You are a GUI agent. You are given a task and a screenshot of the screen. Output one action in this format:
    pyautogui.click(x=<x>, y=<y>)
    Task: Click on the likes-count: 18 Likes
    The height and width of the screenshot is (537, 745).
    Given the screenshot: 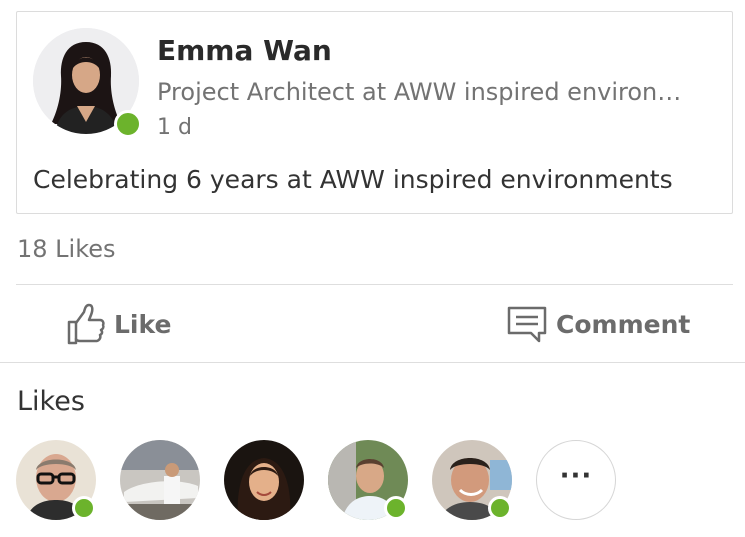 What is the action you would take?
    pyautogui.click(x=66, y=249)
    